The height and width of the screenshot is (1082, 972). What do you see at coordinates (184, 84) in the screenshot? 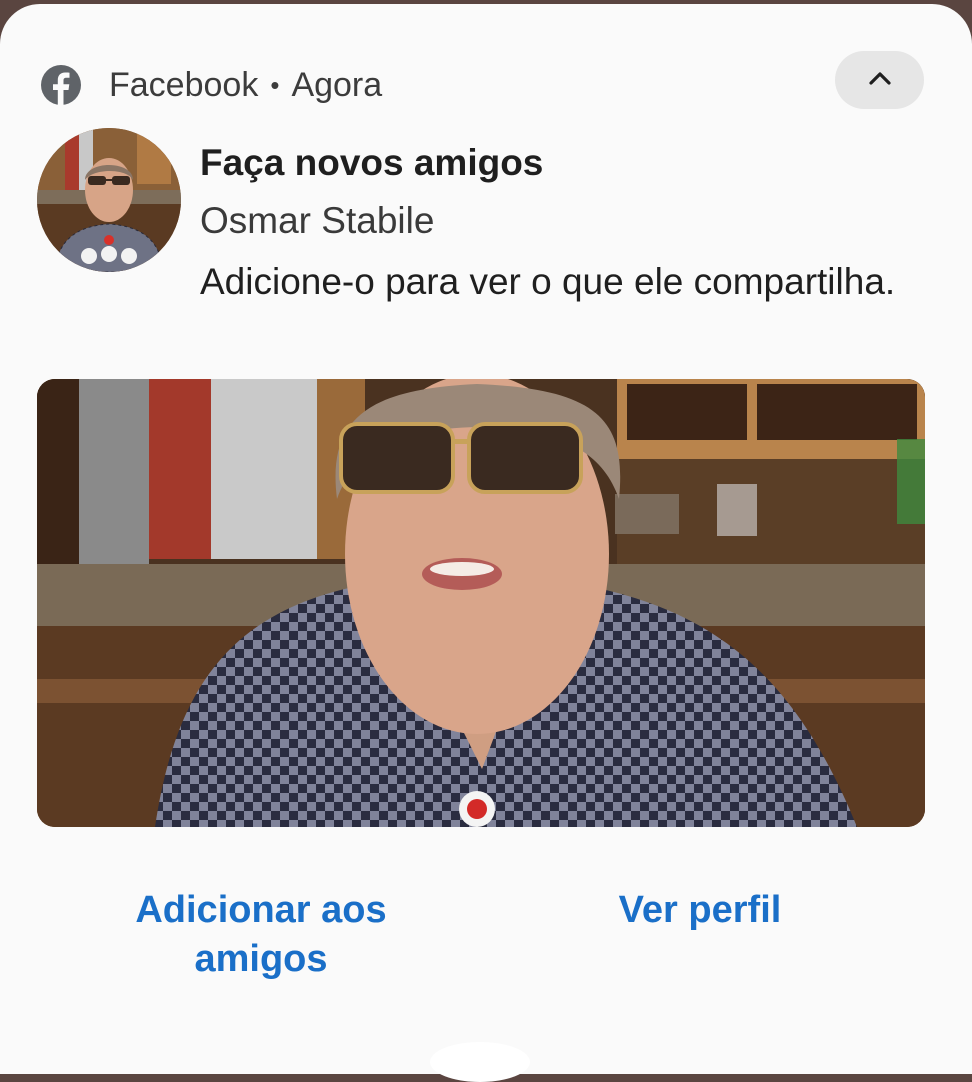
I see `app-name: Facebook` at bounding box center [184, 84].